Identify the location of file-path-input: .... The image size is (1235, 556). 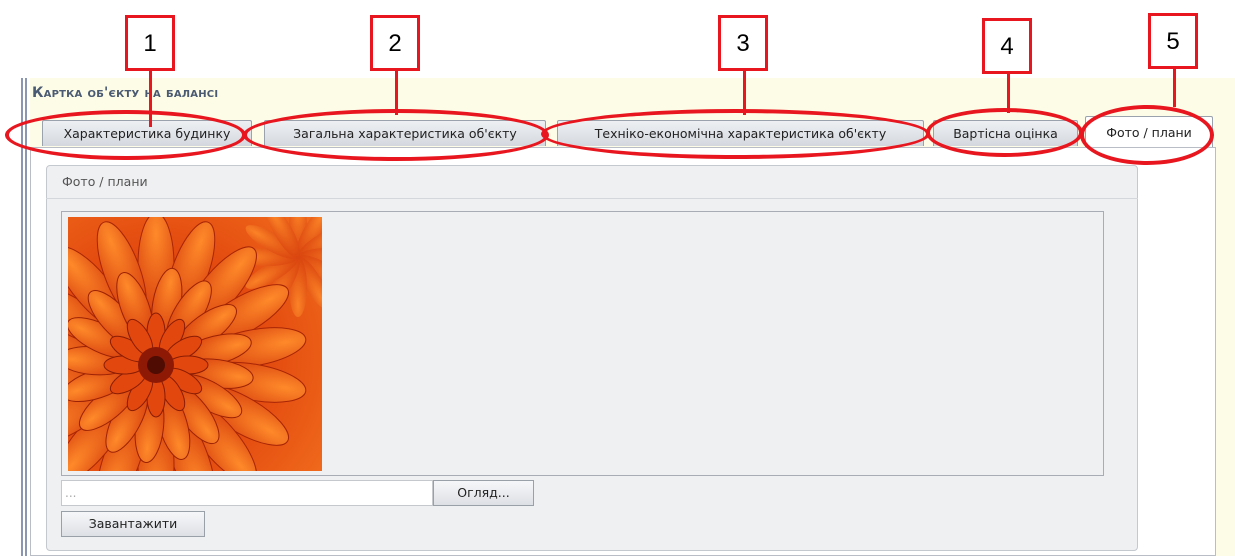
(247, 493).